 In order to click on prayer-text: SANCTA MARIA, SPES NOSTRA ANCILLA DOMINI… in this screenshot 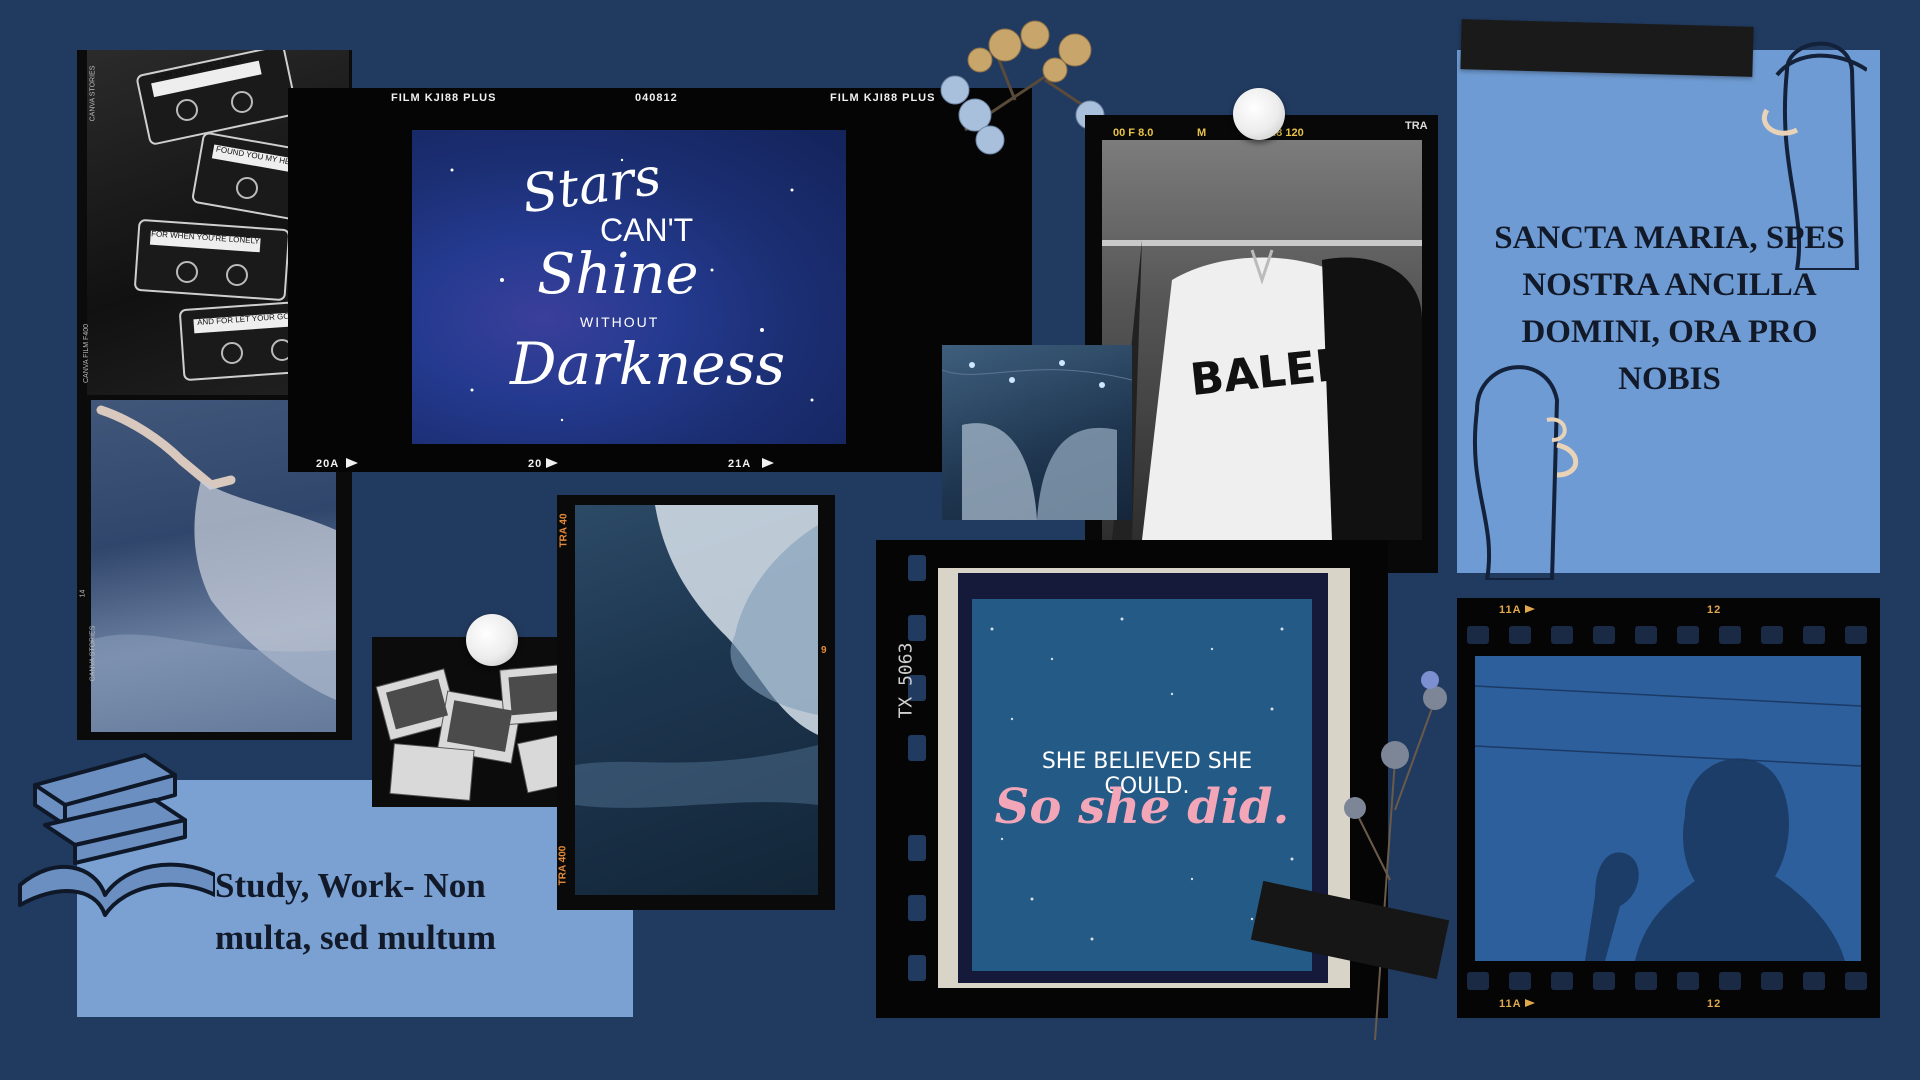, I will do `click(1669, 308)`.